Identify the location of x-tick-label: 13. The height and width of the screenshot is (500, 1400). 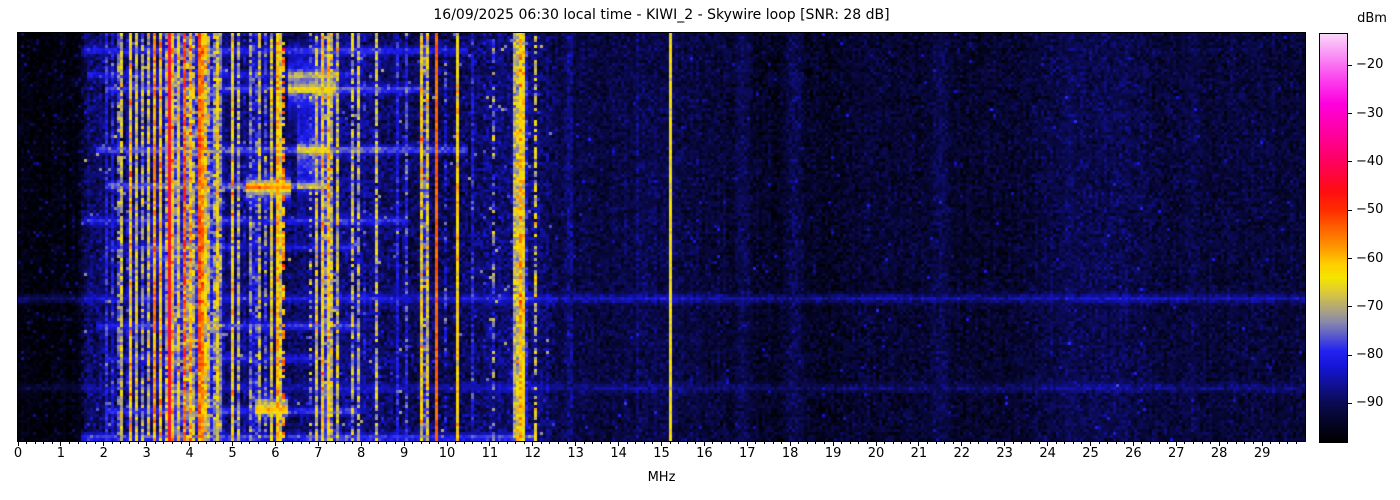
(575, 453).